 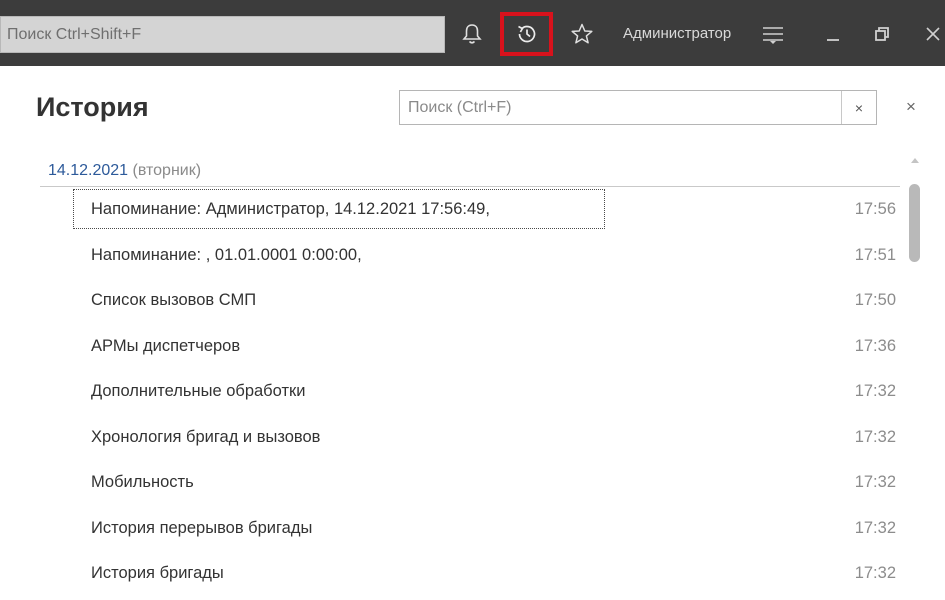 I want to click on menu-icon, so click(x=773, y=34).